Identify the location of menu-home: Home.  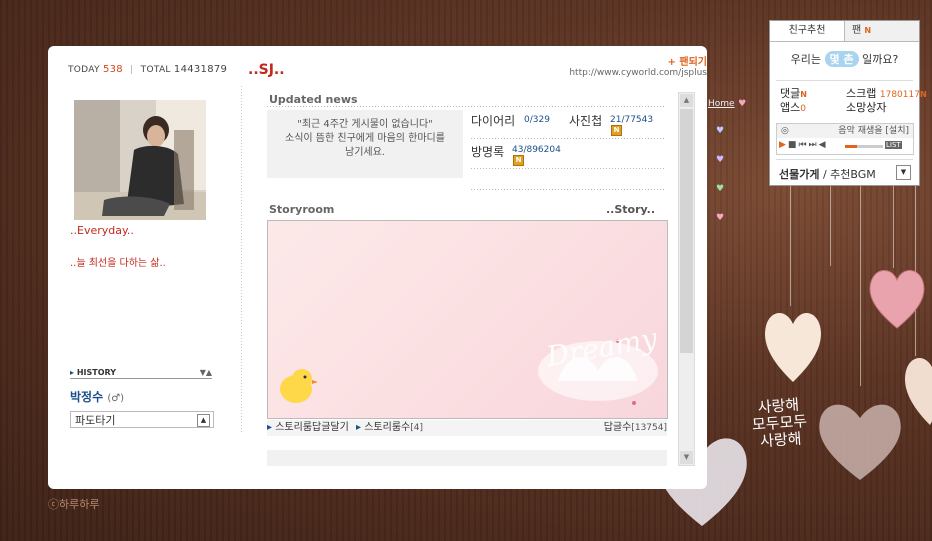
(721, 104).